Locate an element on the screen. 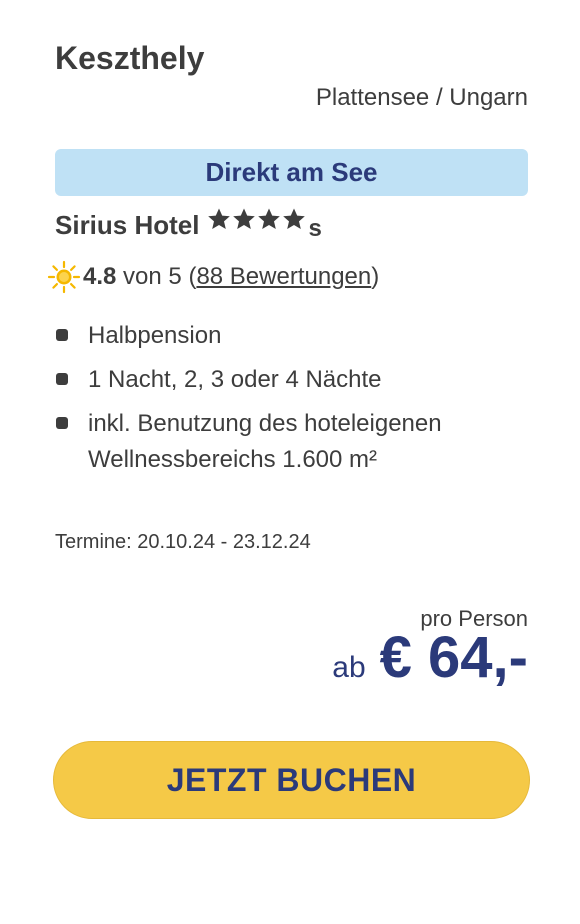 Image resolution: width=580 pixels, height=924 pixels. feature-text: 1 Nacht, 2, 3 oder 4 Nächte is located at coordinates (235, 379).